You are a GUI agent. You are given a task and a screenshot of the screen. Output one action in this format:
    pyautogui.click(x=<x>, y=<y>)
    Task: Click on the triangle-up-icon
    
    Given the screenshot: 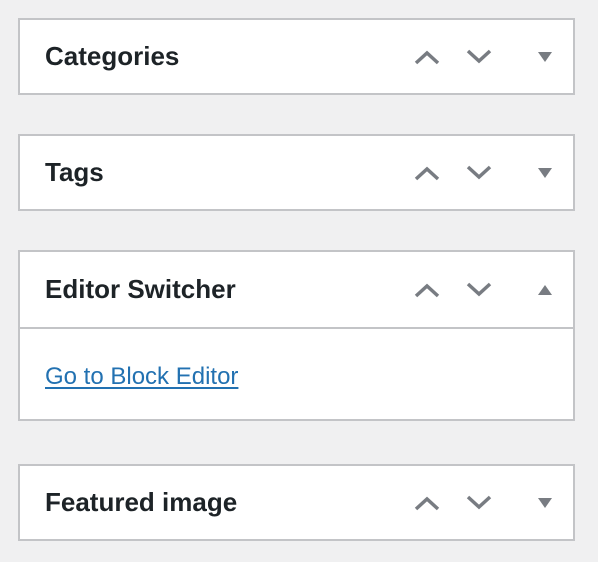 What is the action you would take?
    pyautogui.click(x=545, y=289)
    